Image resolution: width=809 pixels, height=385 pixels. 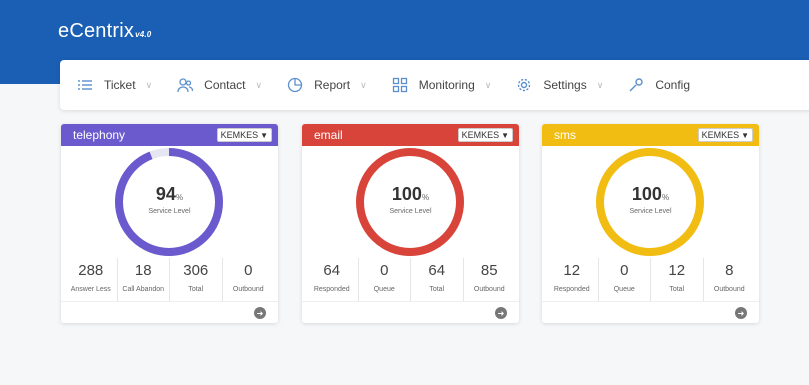 What do you see at coordinates (295, 85) in the screenshot?
I see `report-icon` at bounding box center [295, 85].